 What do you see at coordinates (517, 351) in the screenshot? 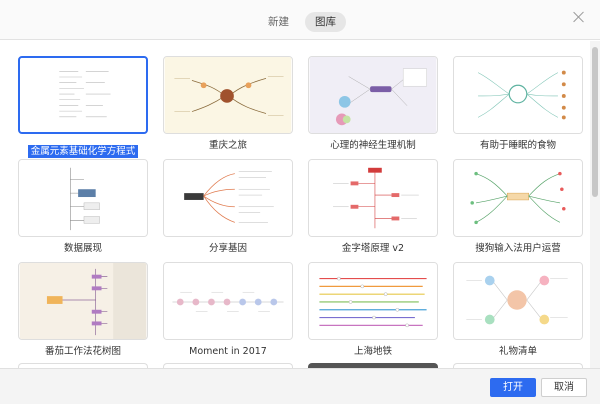
I see `template-label: 礼物清单` at bounding box center [517, 351].